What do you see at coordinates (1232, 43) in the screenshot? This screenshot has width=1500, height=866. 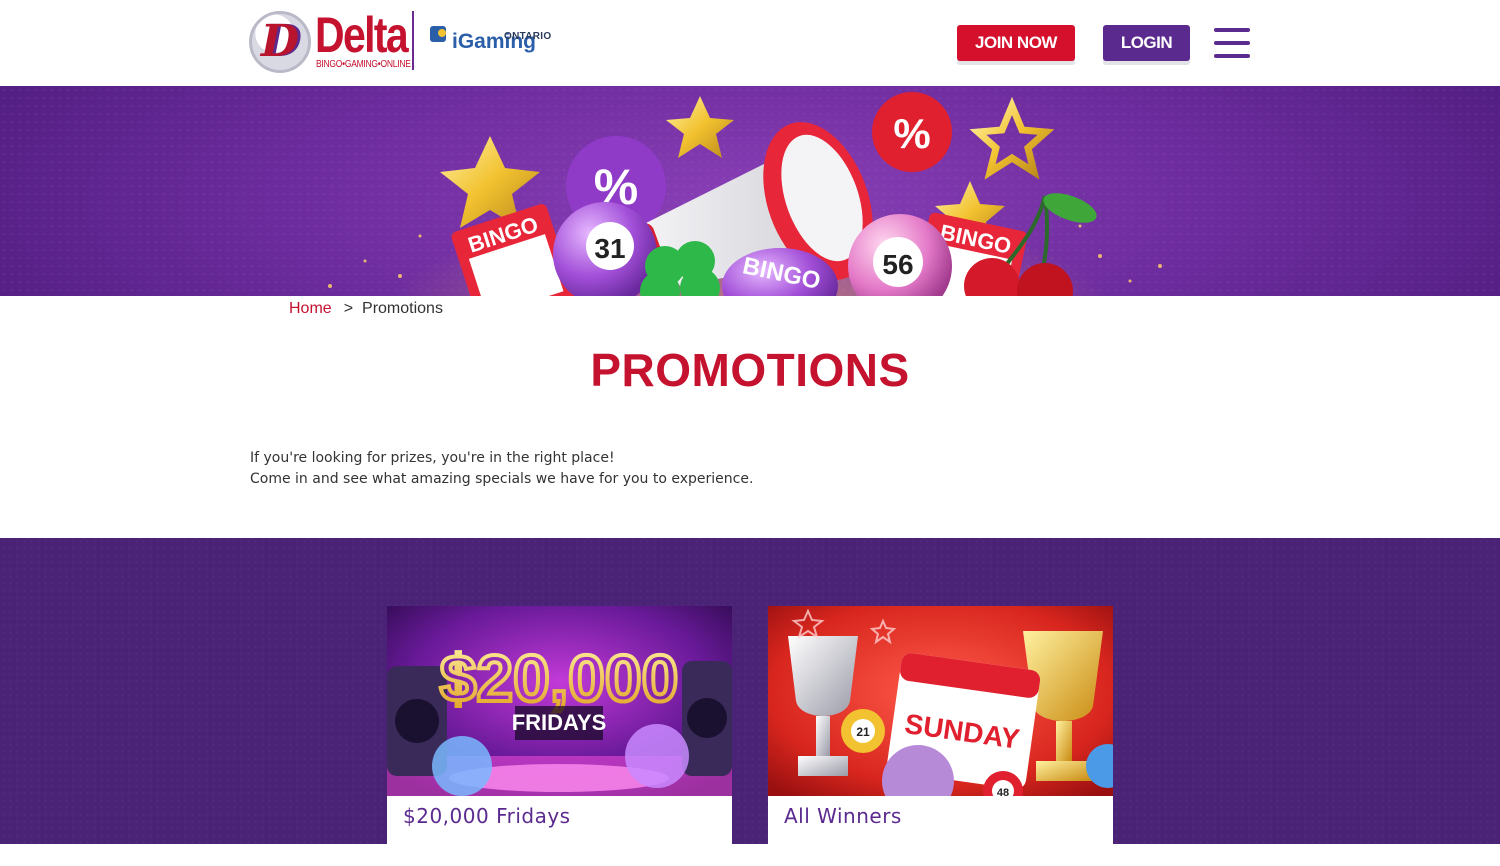 I see `hamburger-menu-icon` at bounding box center [1232, 43].